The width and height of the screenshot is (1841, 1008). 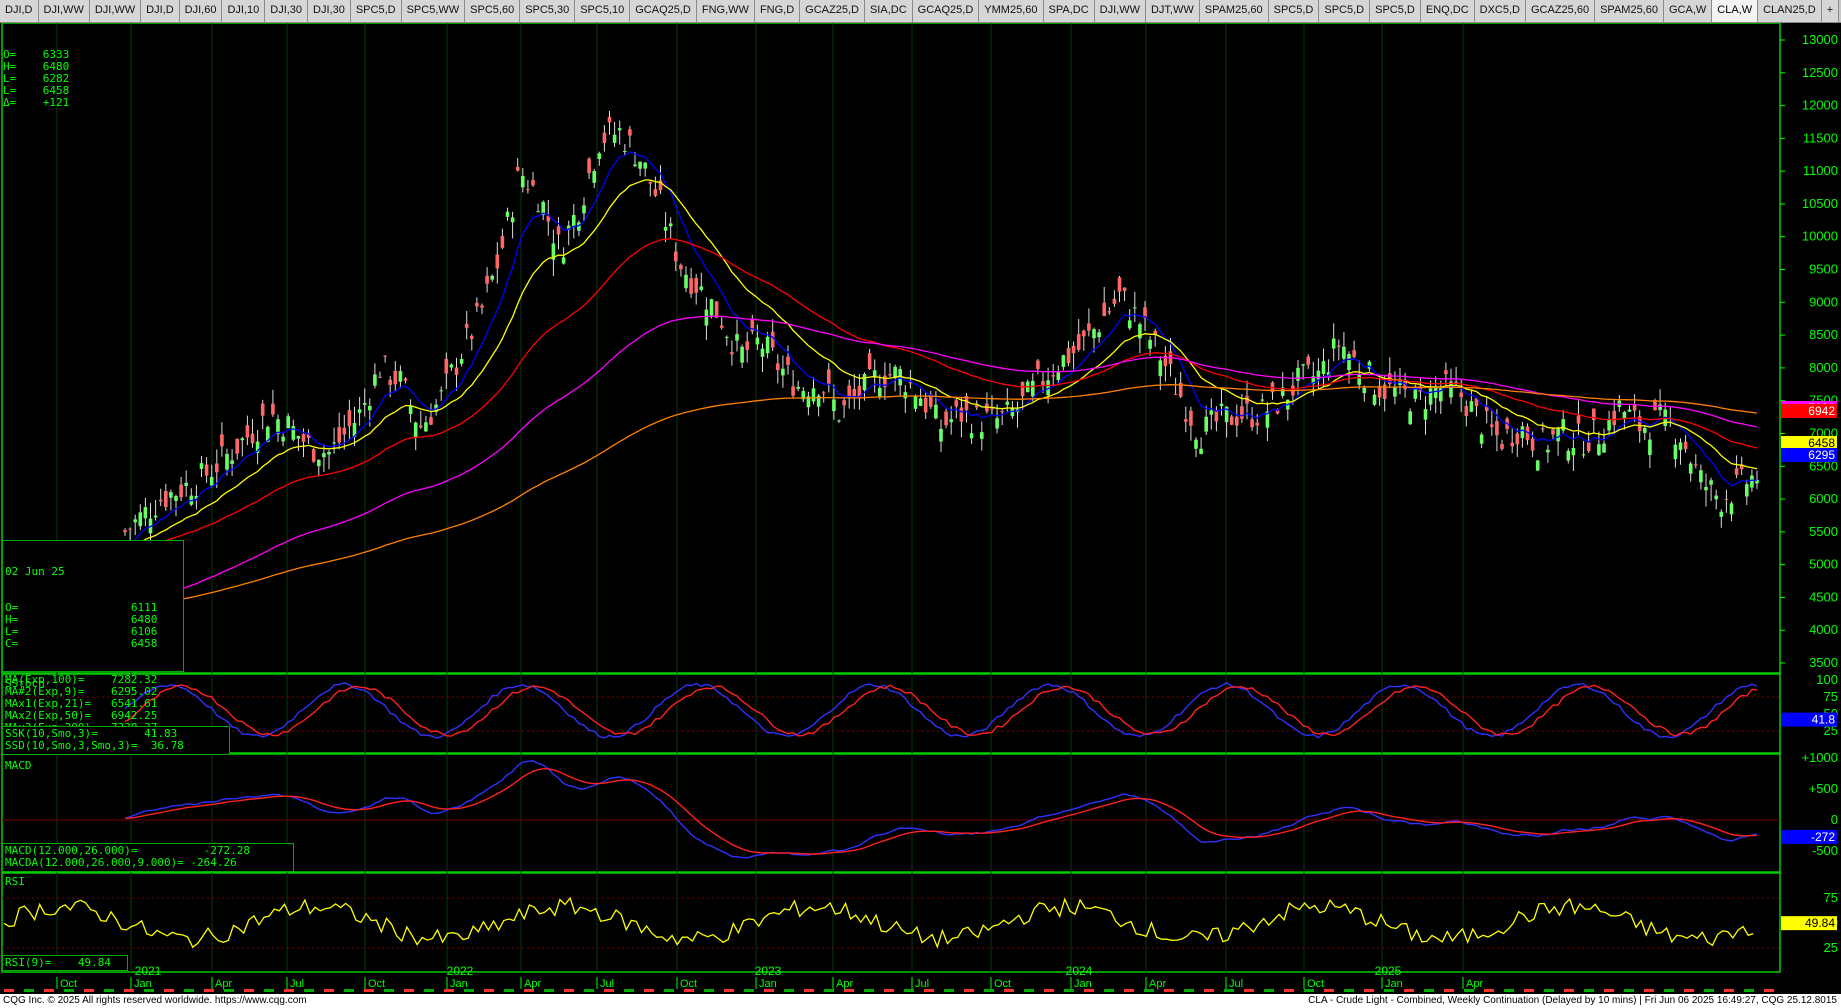 I want to click on chart-tab-7: DJI,30, so click(x=329, y=11).